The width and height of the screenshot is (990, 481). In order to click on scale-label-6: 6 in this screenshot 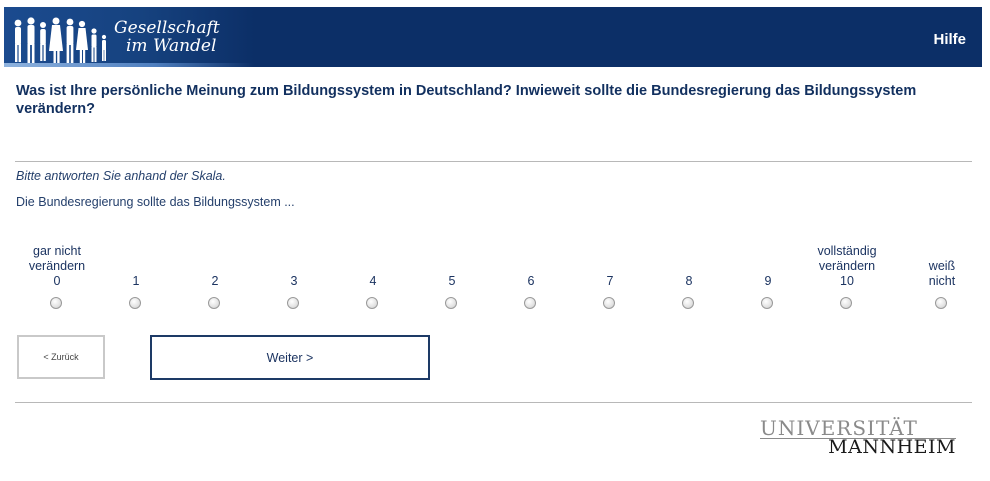, I will do `click(531, 281)`.